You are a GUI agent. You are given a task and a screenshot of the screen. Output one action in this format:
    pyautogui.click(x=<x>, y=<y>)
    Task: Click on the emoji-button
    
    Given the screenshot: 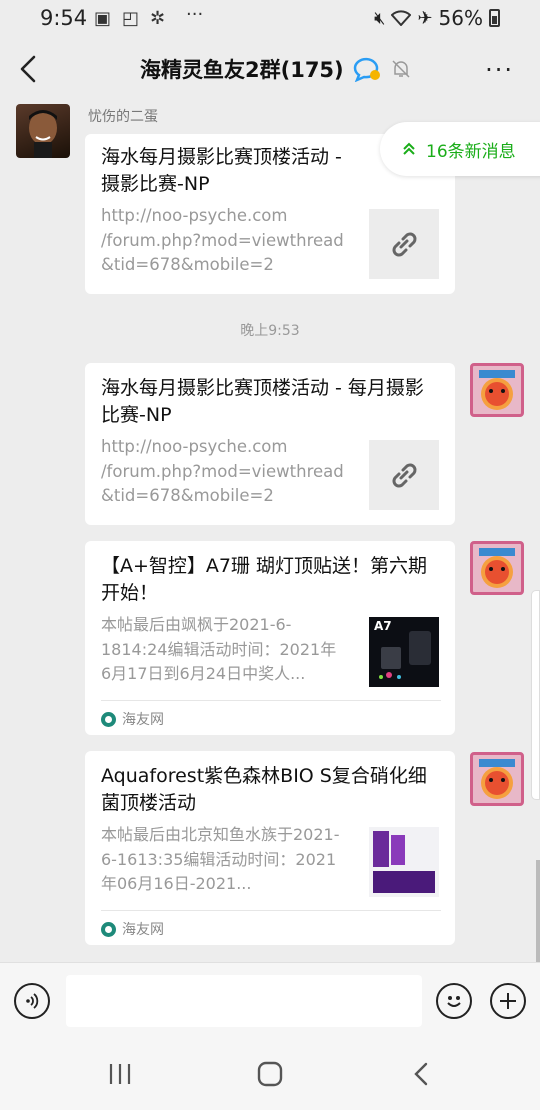 What is the action you would take?
    pyautogui.click(x=454, y=1001)
    